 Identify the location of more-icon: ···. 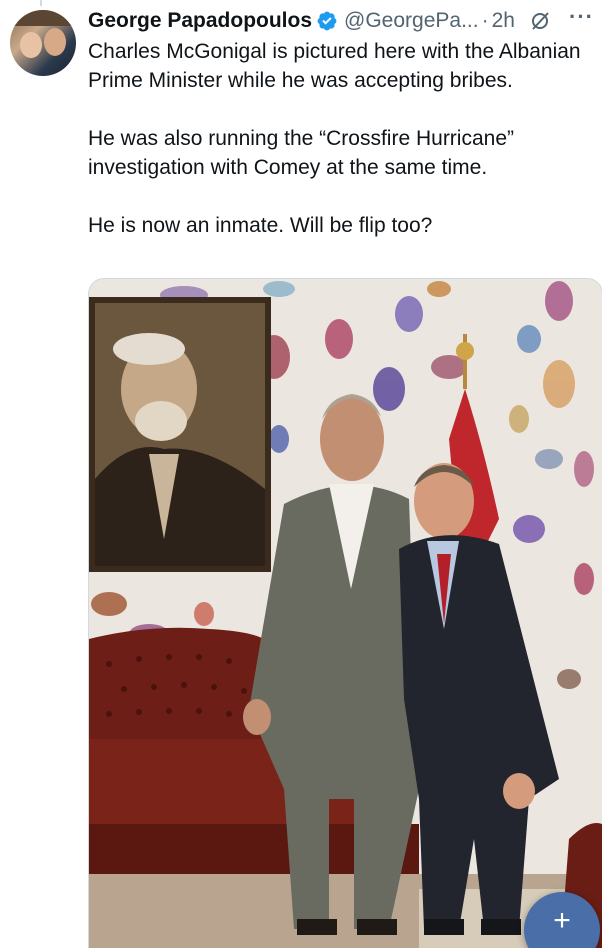
(581, 21).